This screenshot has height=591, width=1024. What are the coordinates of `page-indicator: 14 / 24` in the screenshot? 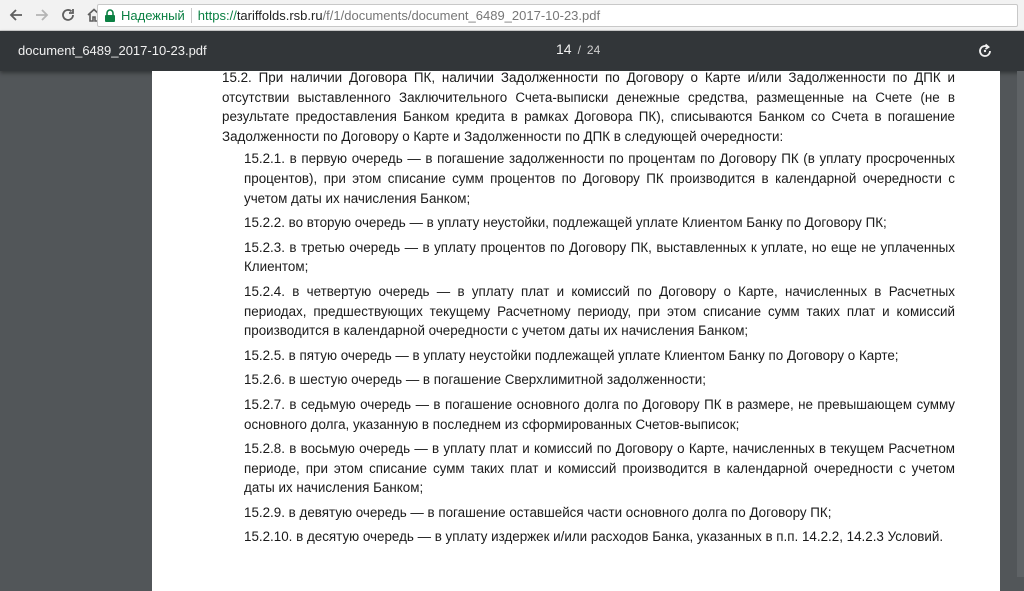 It's located at (578, 49).